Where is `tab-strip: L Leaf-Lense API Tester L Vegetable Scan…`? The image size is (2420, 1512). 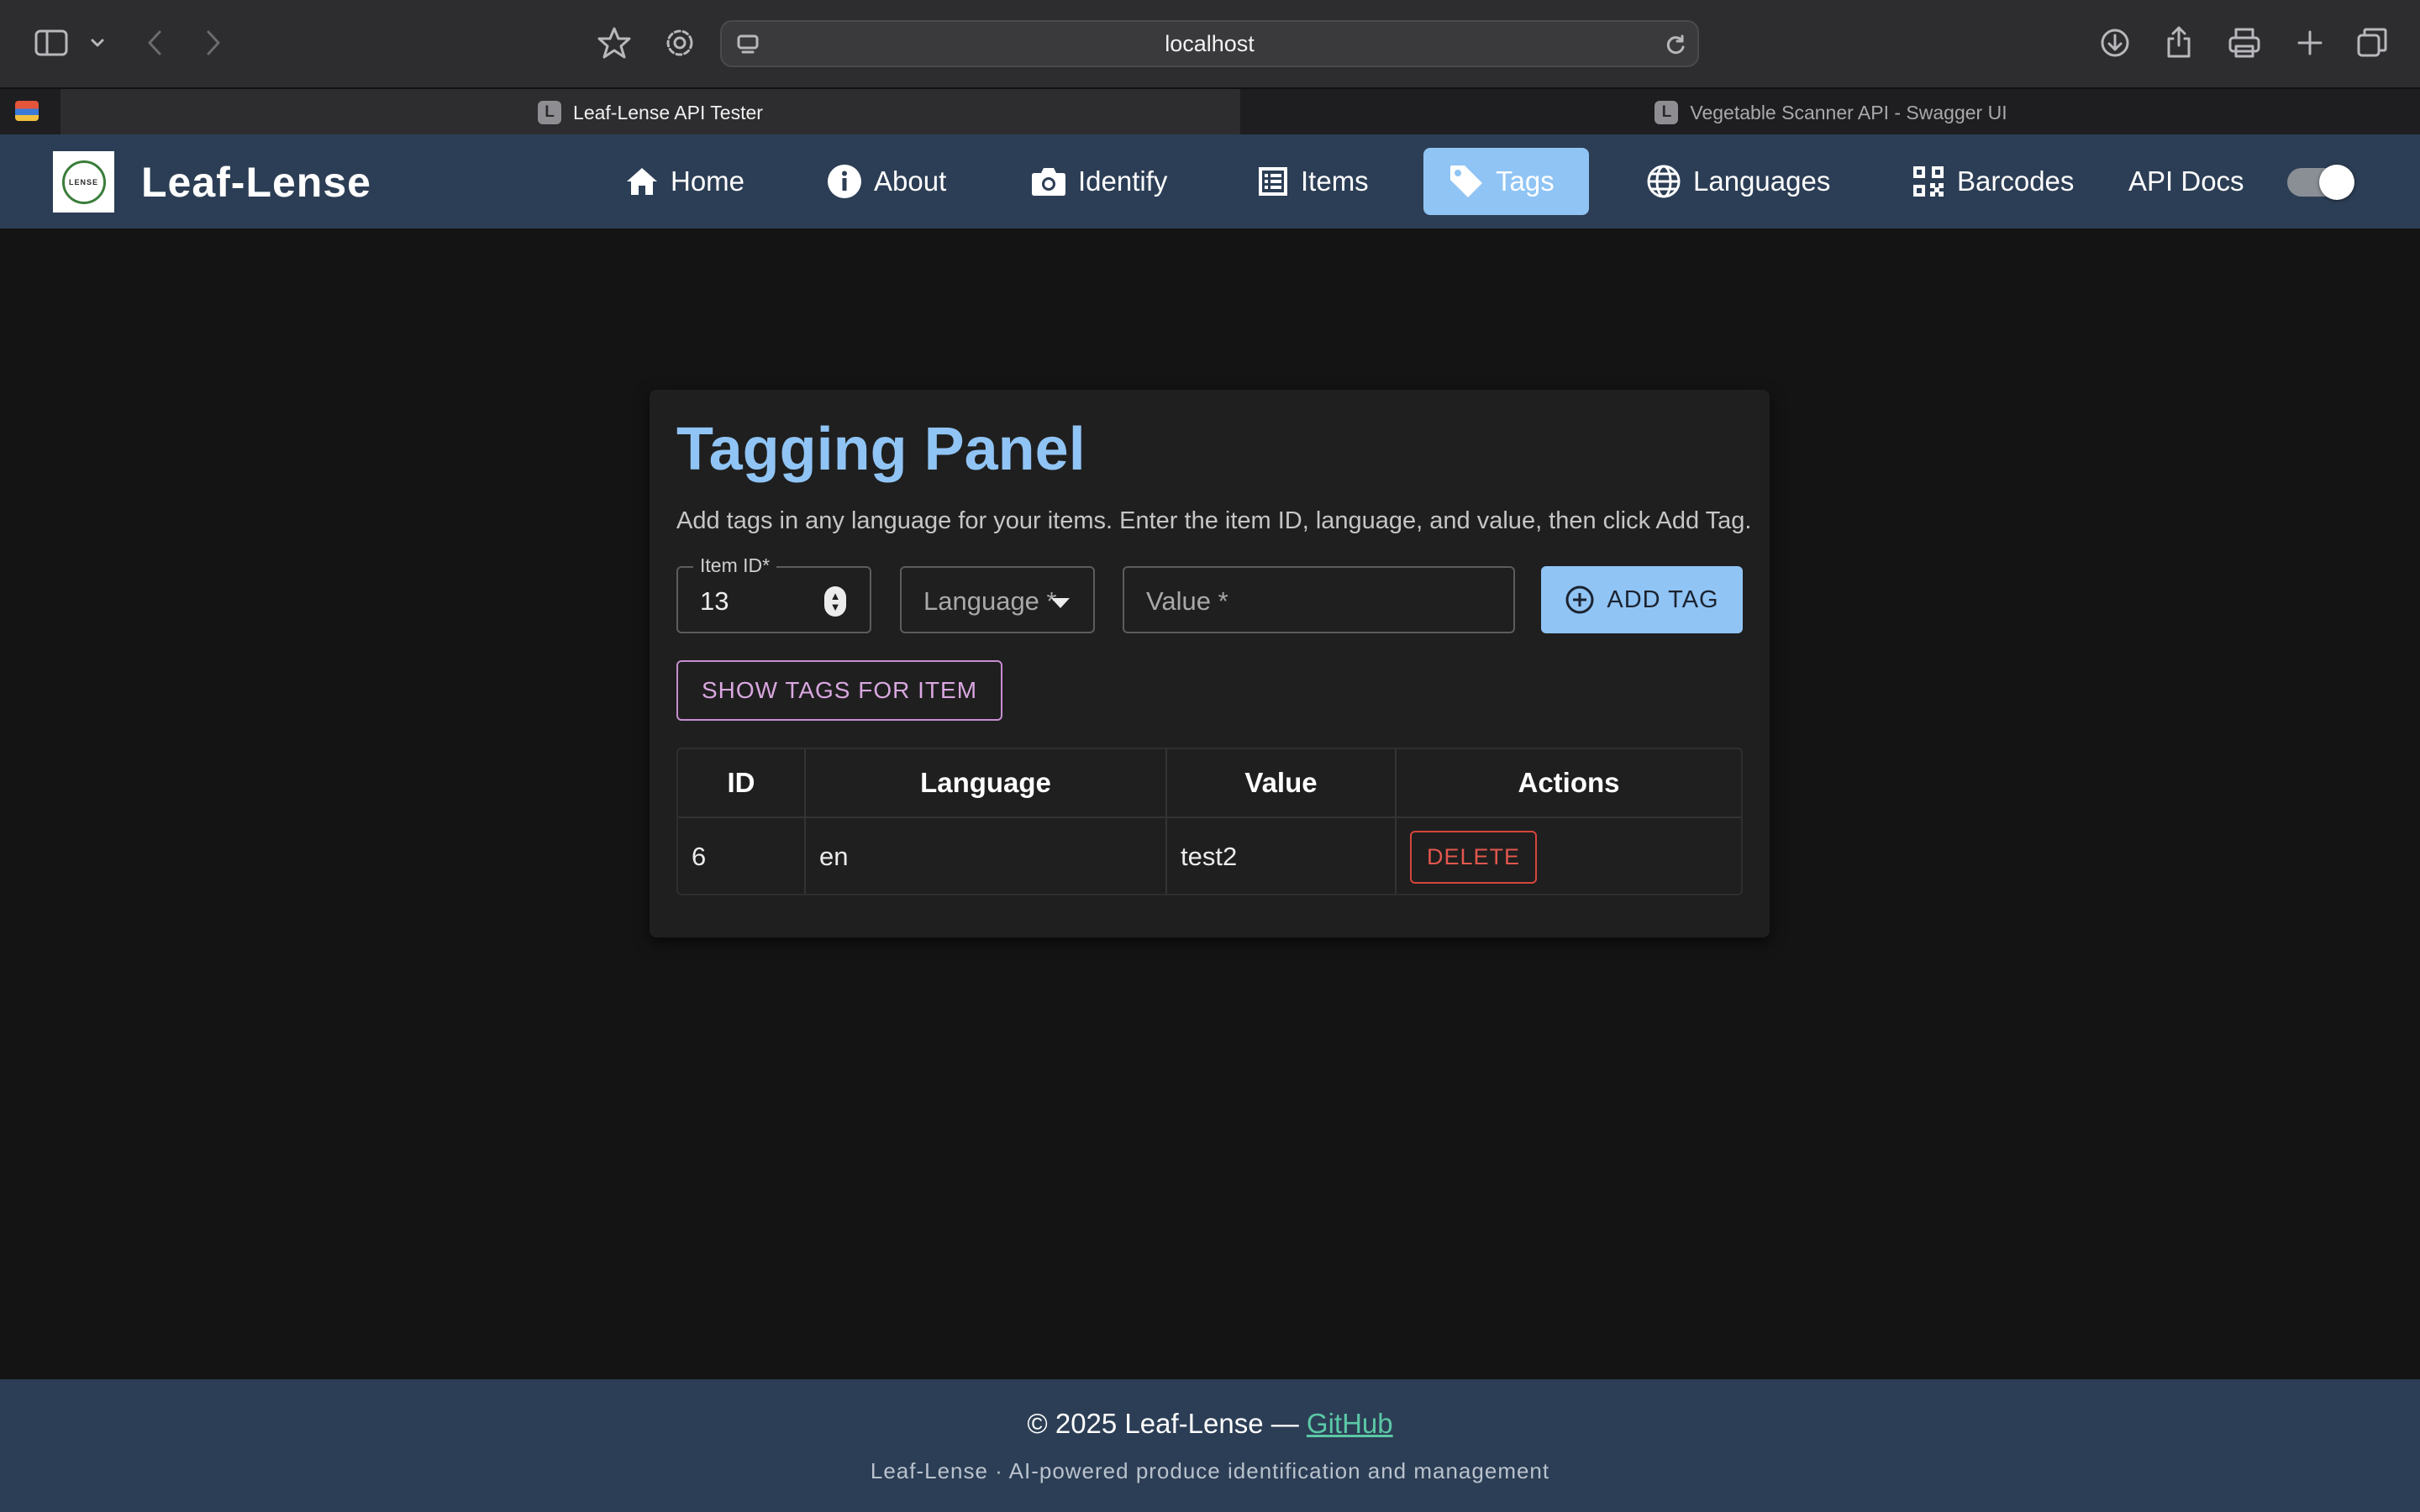
tab-strip: L Leaf-Lense API Tester L Vegetable Scan… is located at coordinates (1210, 111).